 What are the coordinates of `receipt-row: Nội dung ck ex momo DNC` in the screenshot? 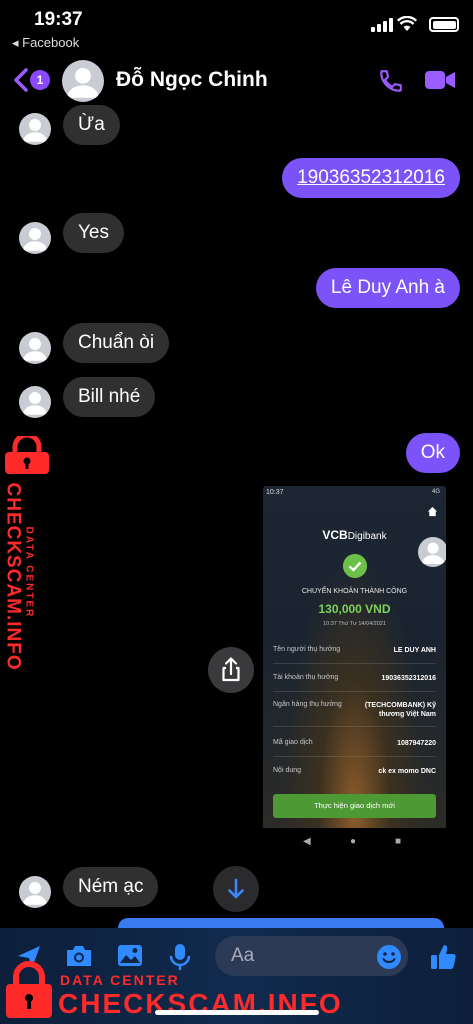 It's located at (354, 771).